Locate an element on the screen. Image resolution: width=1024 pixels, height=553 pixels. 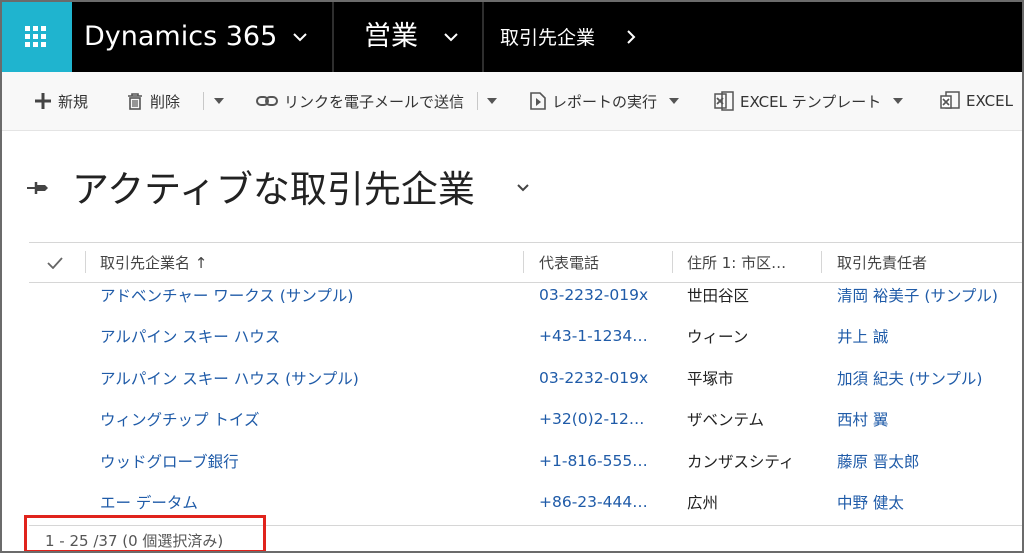
city-cell: カンザスシティ is located at coordinates (741, 461).